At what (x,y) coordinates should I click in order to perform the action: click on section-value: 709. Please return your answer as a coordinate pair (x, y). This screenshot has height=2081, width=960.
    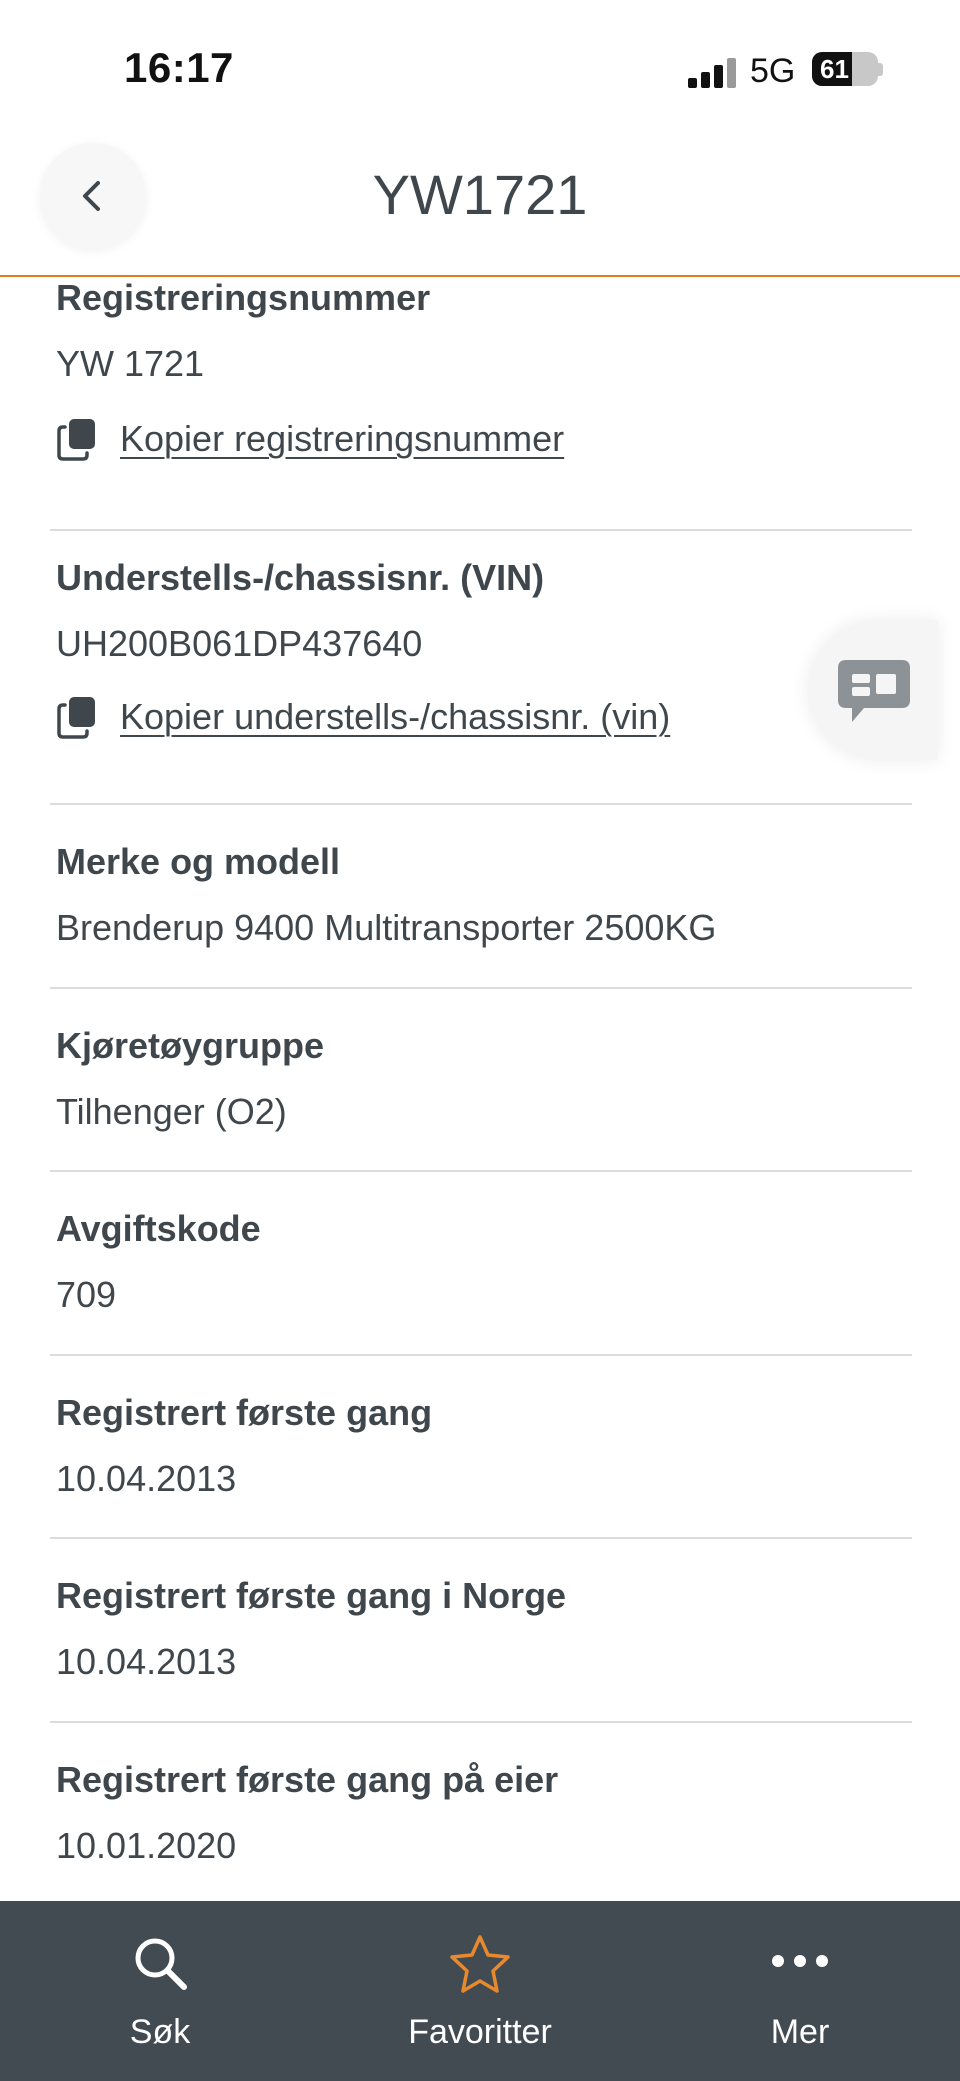
    Looking at the image, I should click on (86, 1294).